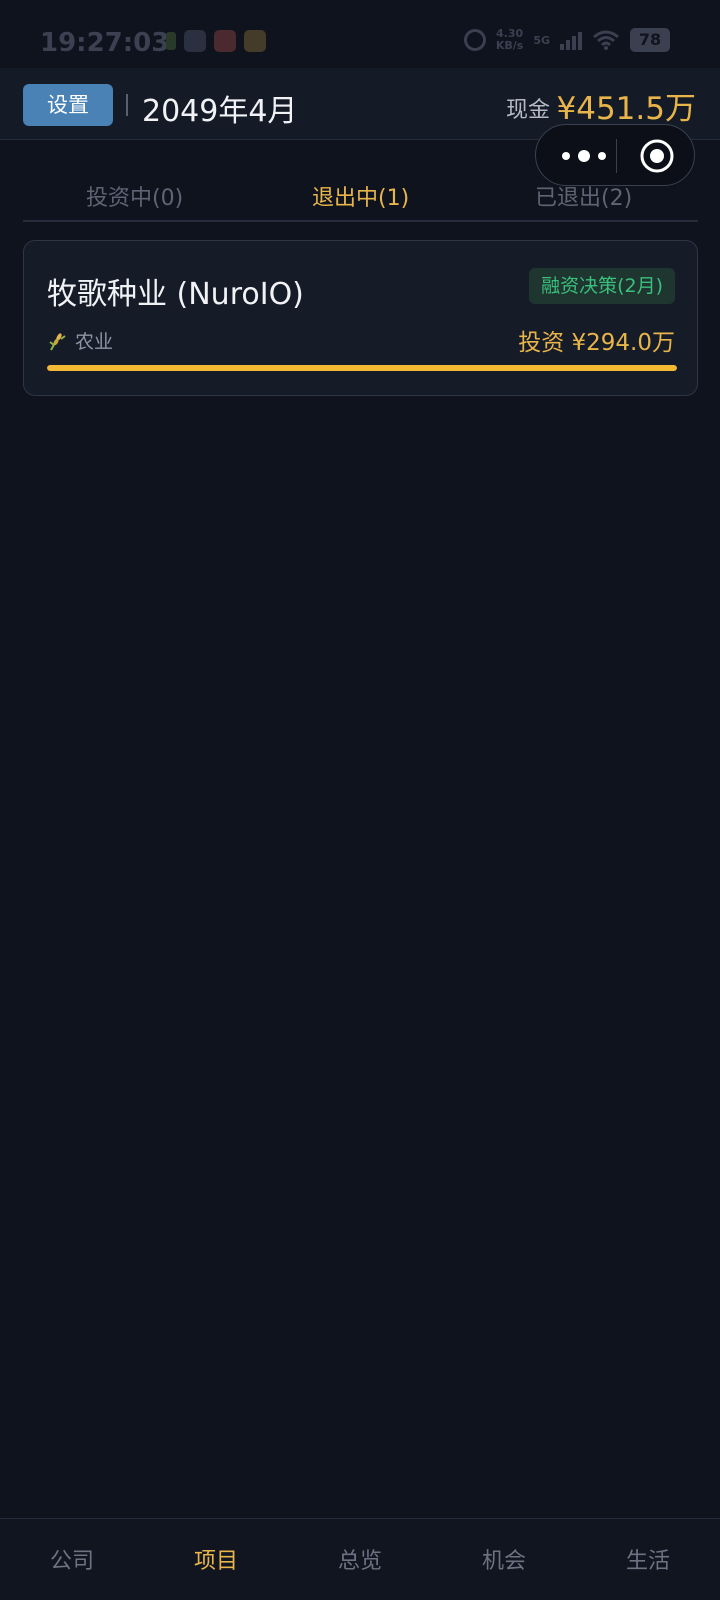  What do you see at coordinates (57, 341) in the screenshot?
I see `wheat-icon` at bounding box center [57, 341].